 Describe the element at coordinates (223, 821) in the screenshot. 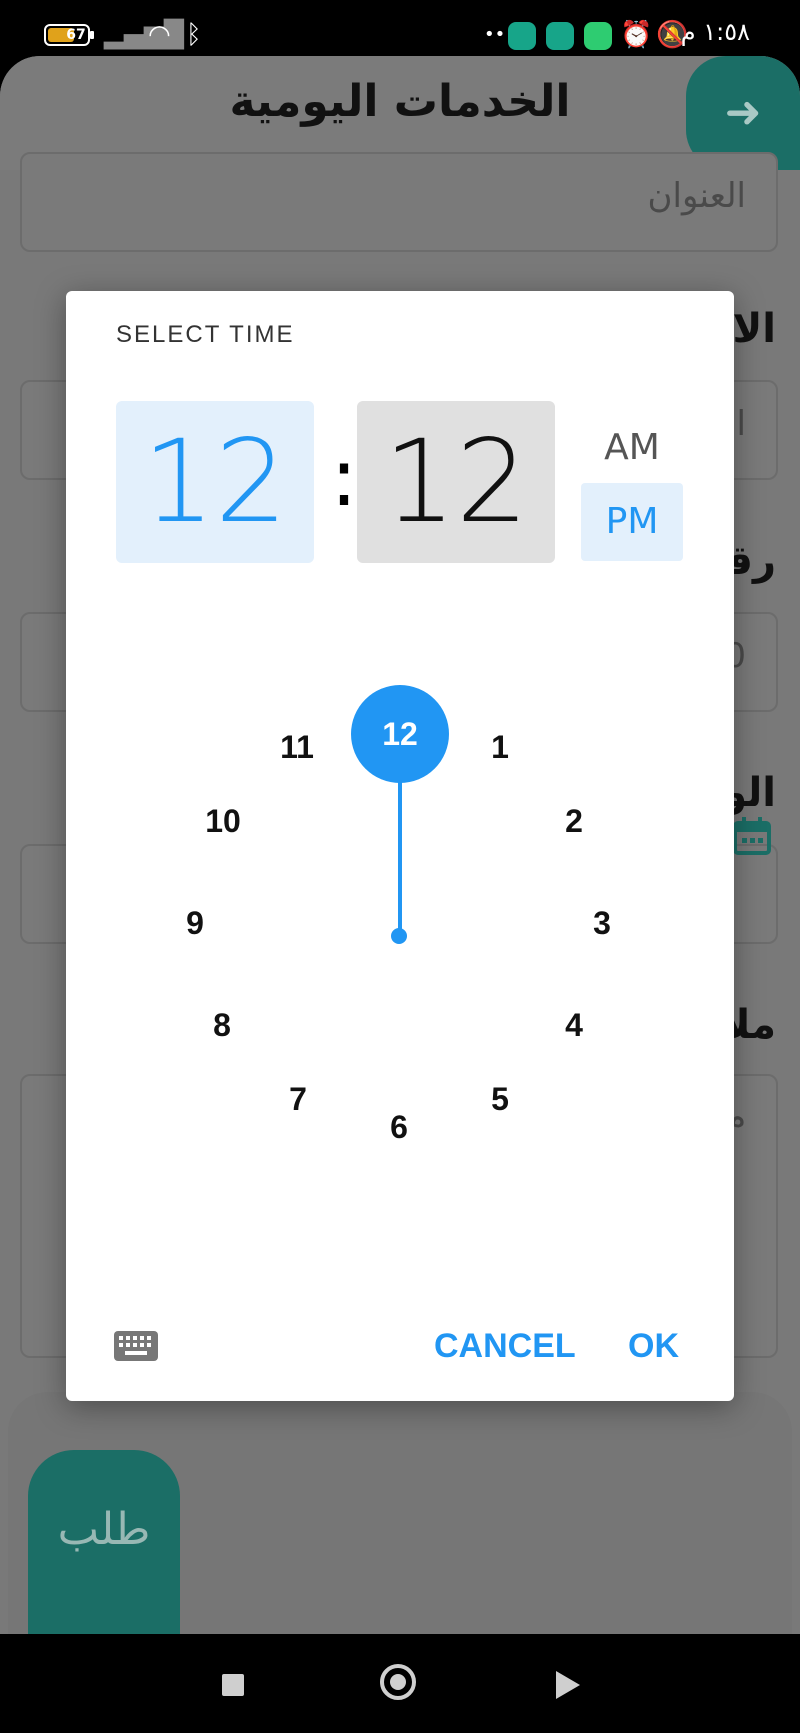

I see `clock-number-10: 10` at that location.